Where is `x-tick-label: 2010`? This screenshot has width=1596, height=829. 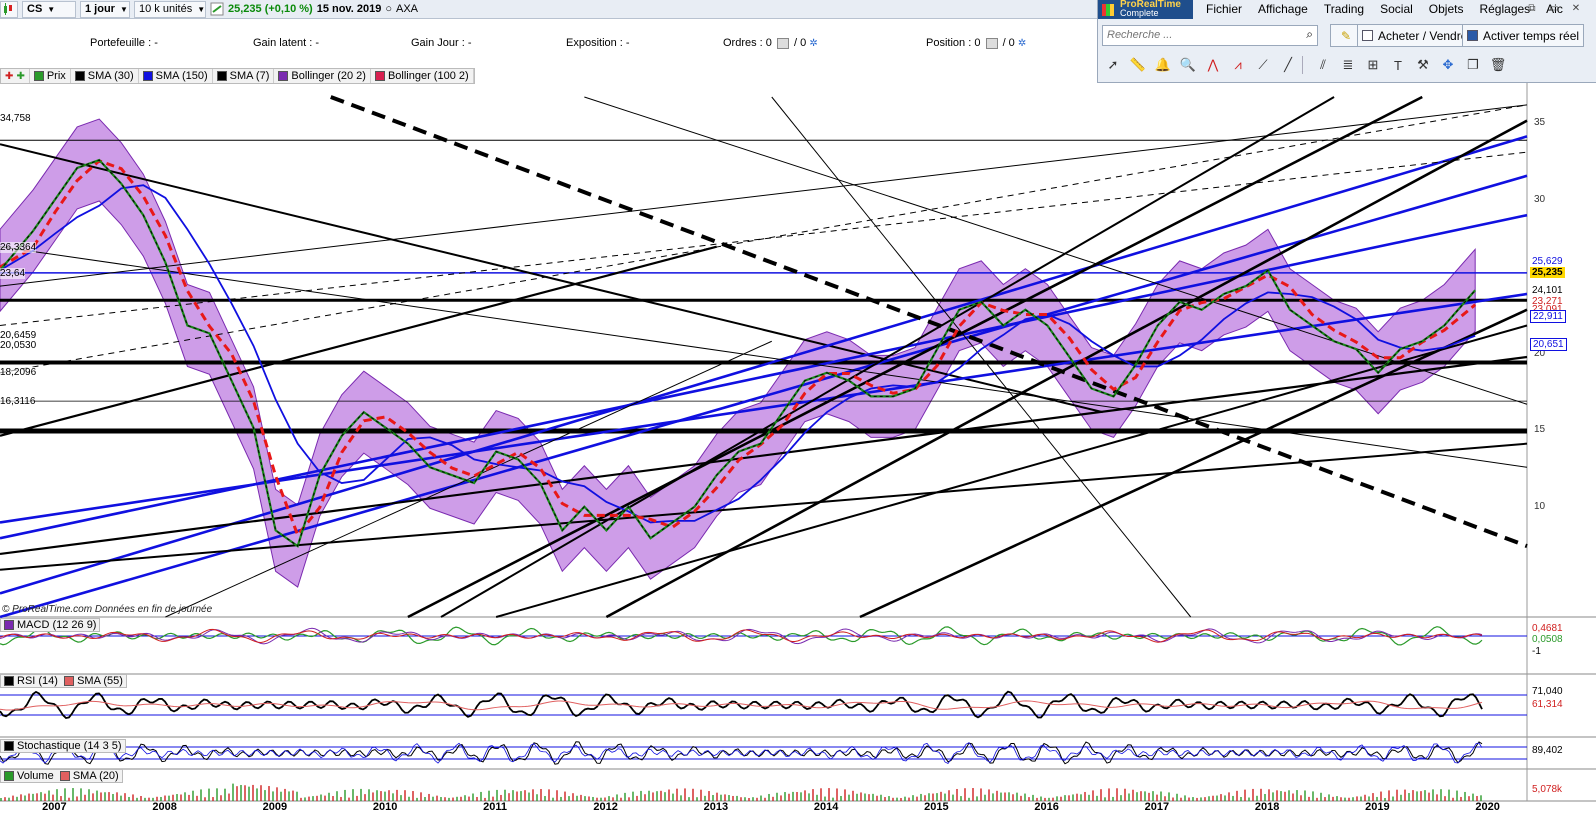 x-tick-label: 2010 is located at coordinates (385, 807).